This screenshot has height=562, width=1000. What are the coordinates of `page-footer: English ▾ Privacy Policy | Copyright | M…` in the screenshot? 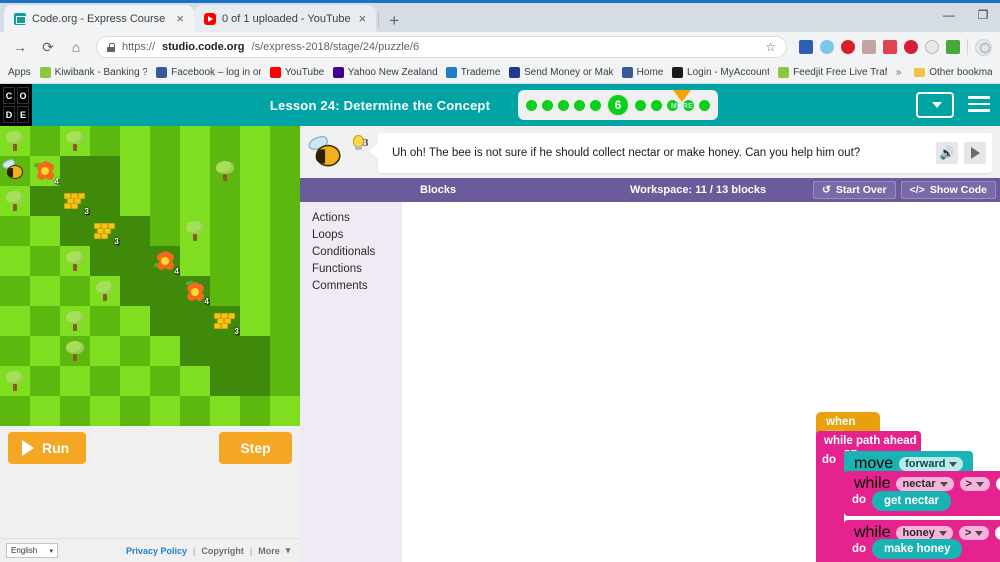 It's located at (150, 550).